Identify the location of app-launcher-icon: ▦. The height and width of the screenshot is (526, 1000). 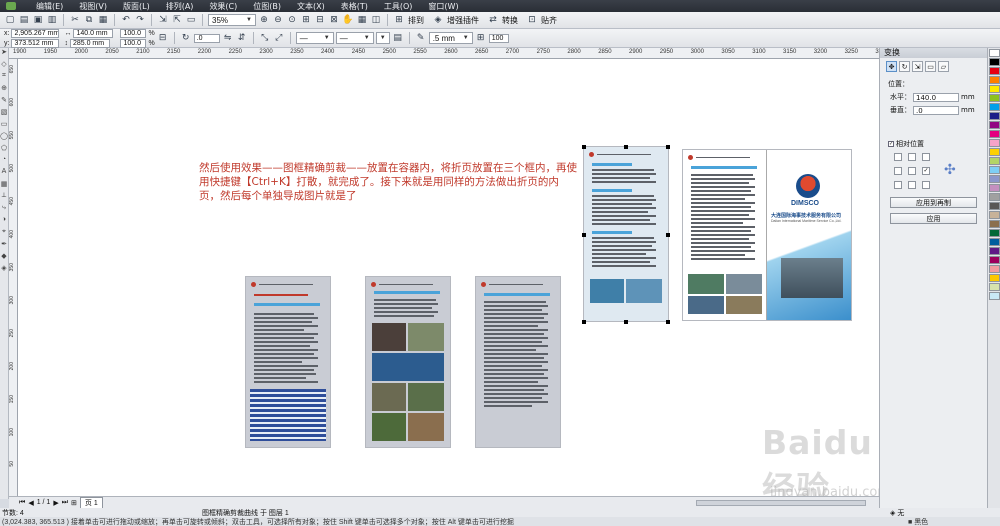
(362, 20).